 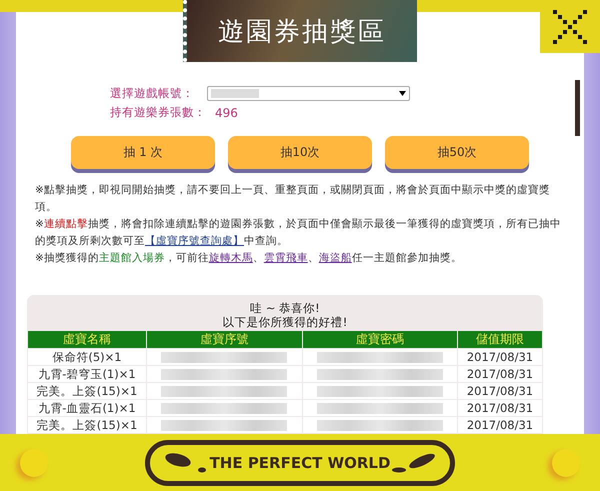 I want to click on column-header: 虛寶序號, so click(x=224, y=339).